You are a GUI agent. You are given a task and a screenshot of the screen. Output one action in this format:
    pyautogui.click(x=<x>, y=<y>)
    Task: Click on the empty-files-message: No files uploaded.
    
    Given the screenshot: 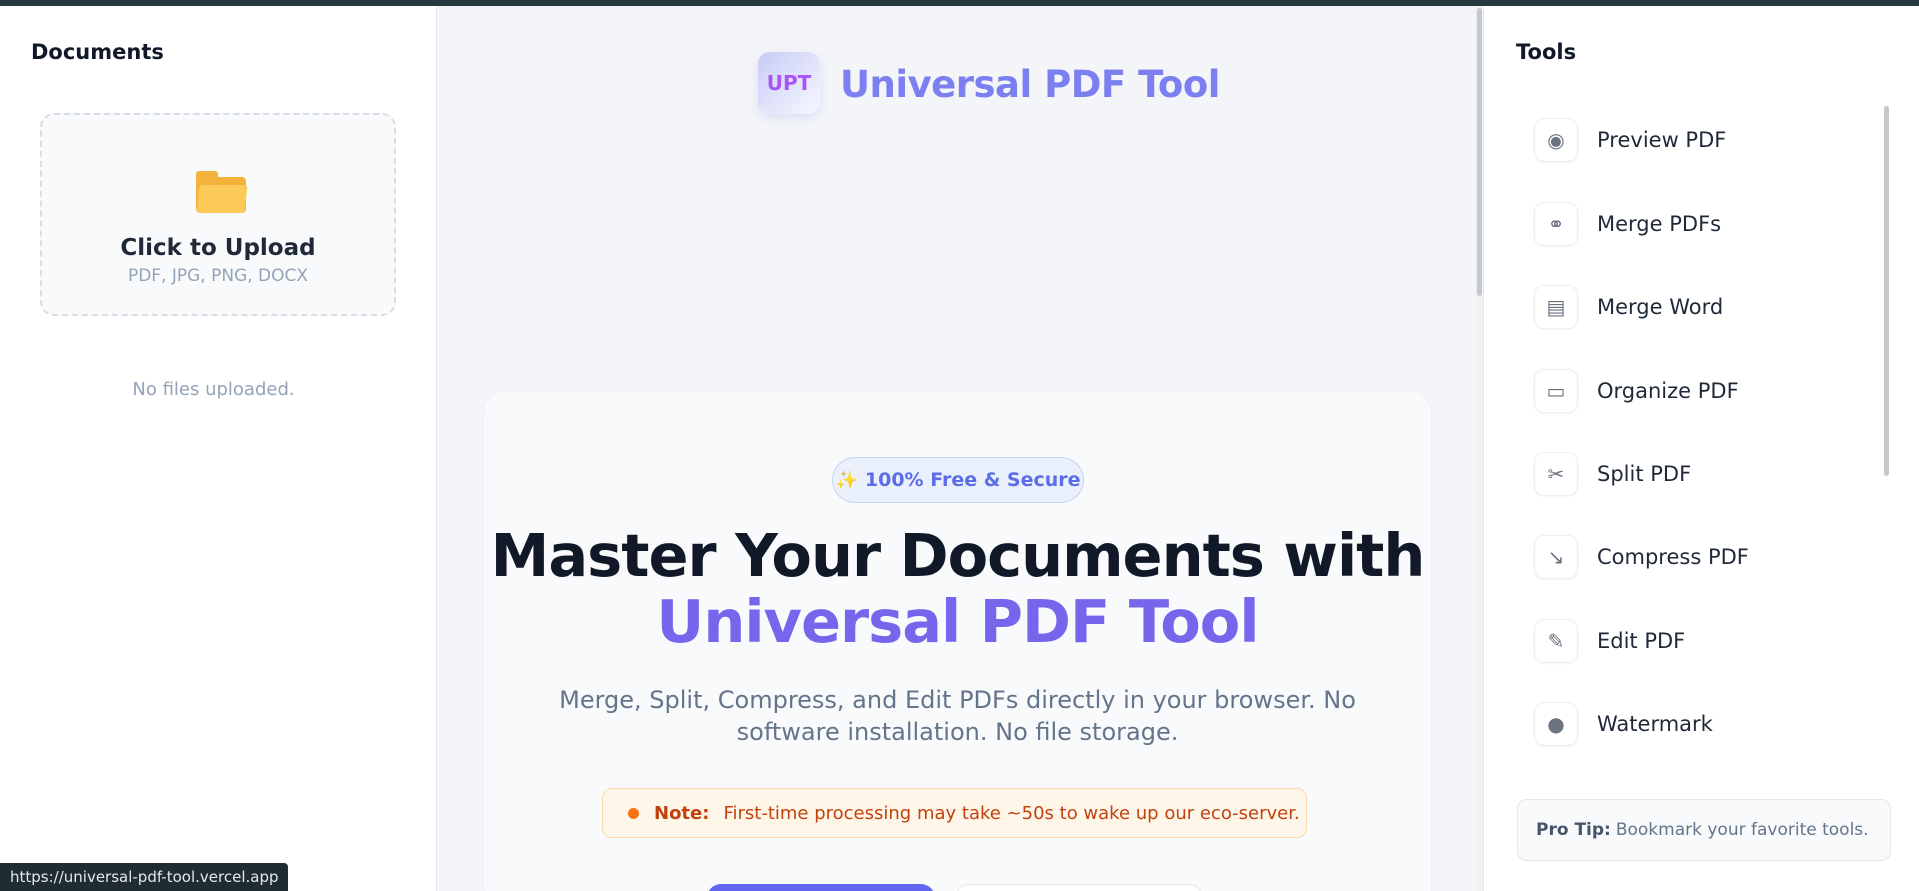 What is the action you would take?
    pyautogui.click(x=213, y=389)
    